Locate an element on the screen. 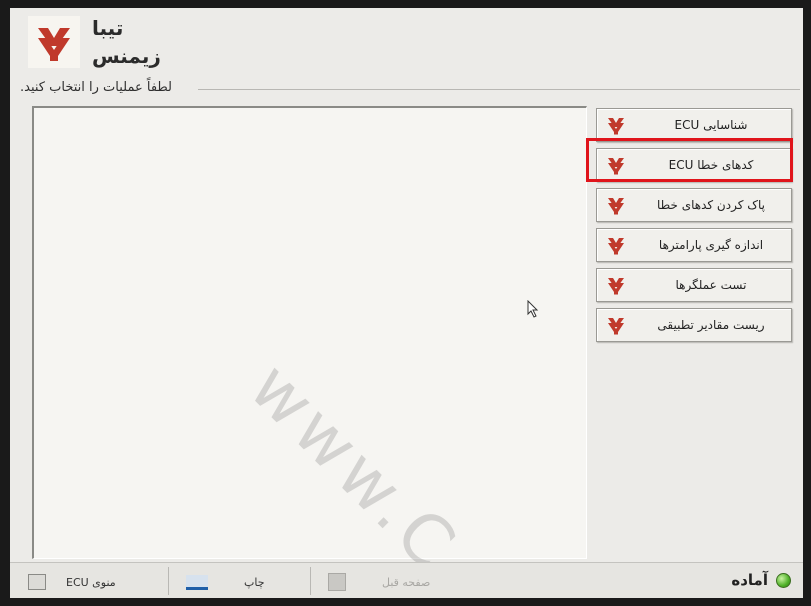 The image size is (811, 606). clear-fault-codes-button: پاک کردن کدهای خطا is located at coordinates (694, 205).